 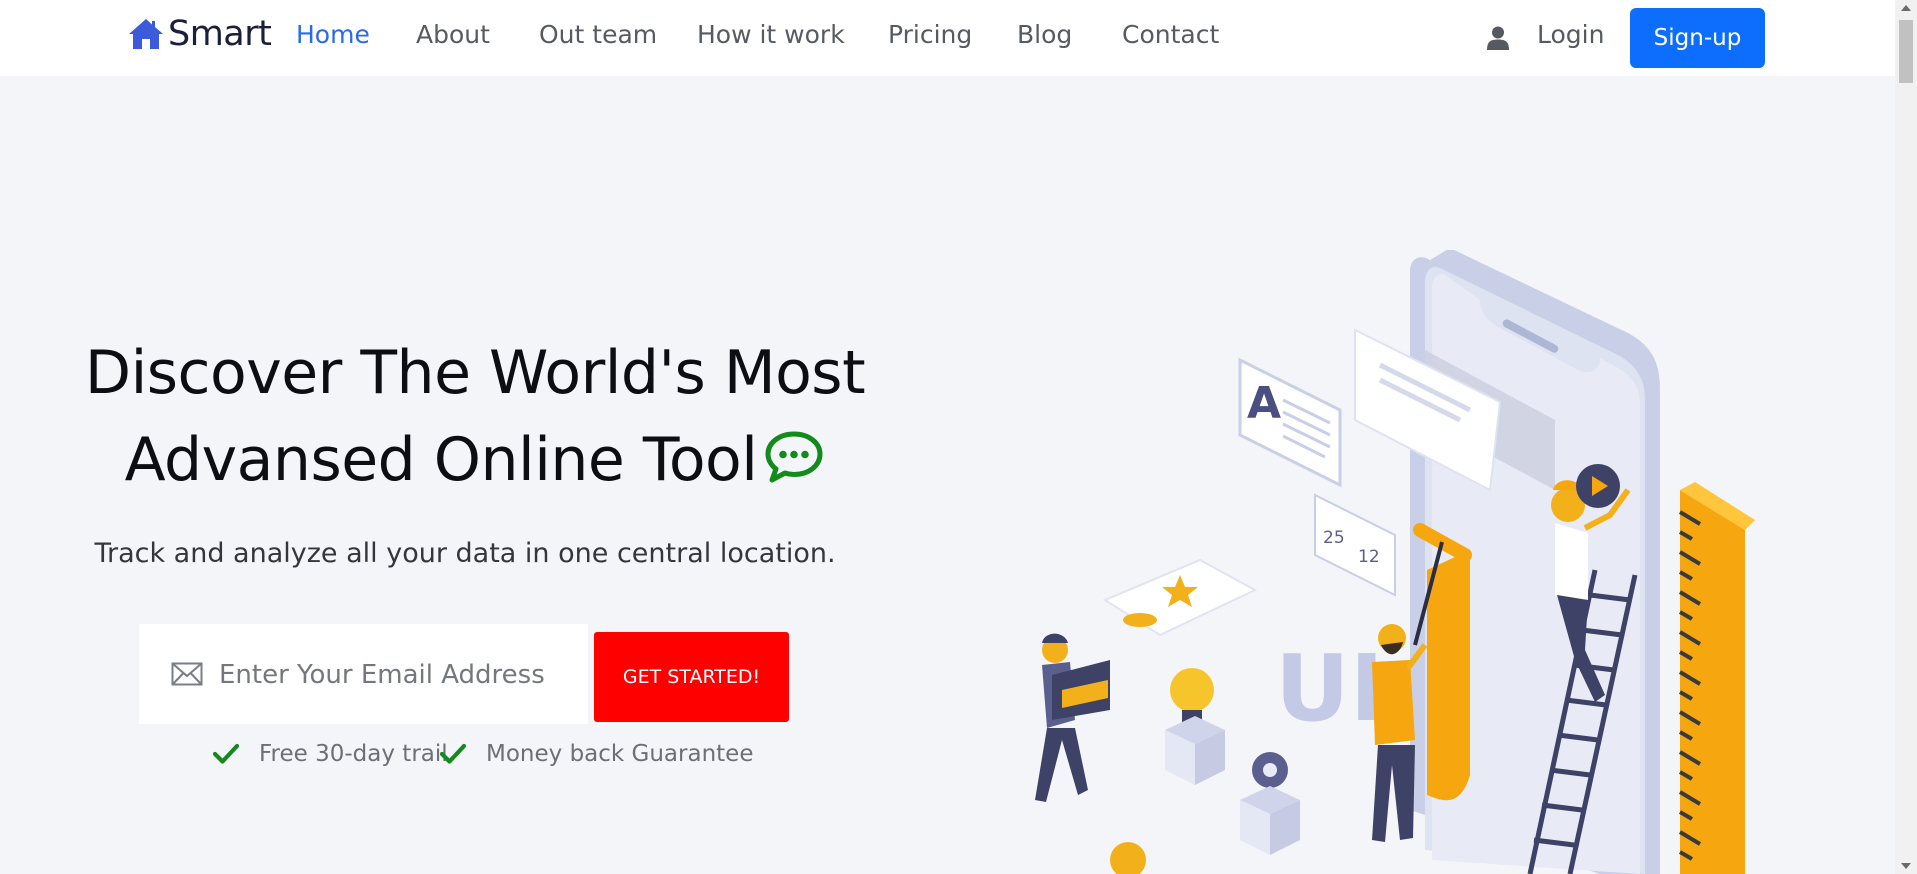 I want to click on signup-button: Sign-up, so click(x=1697, y=38).